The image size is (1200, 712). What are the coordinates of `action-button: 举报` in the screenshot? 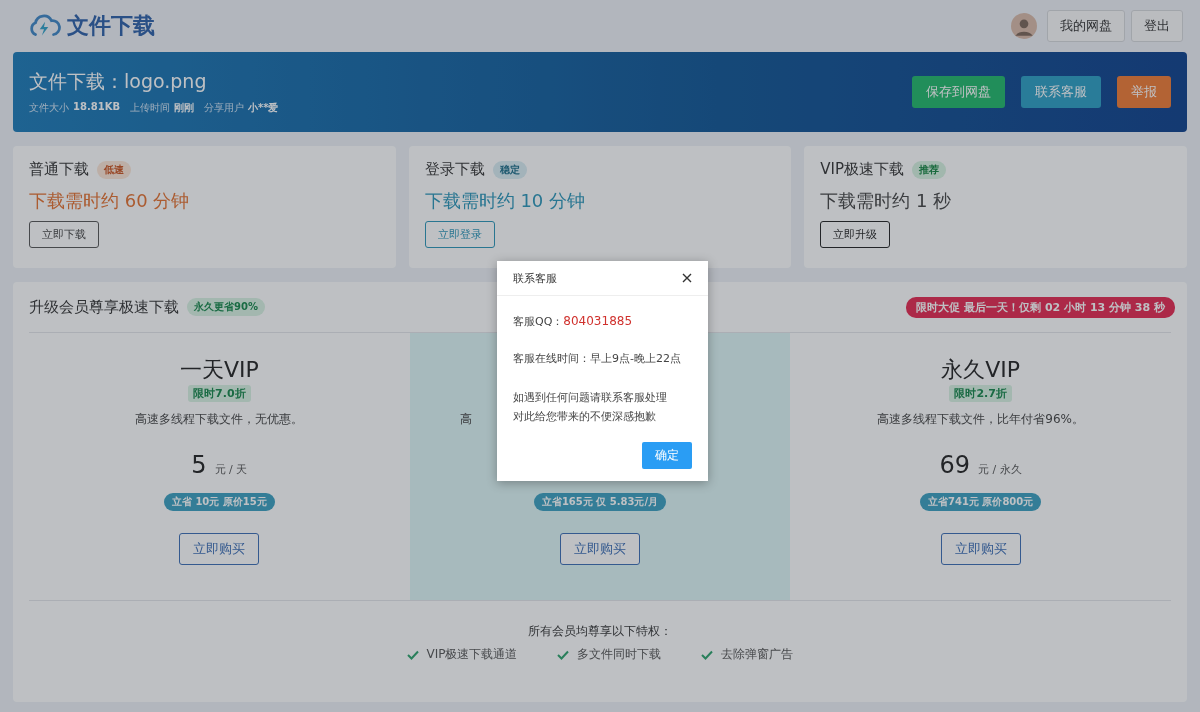 It's located at (1144, 92).